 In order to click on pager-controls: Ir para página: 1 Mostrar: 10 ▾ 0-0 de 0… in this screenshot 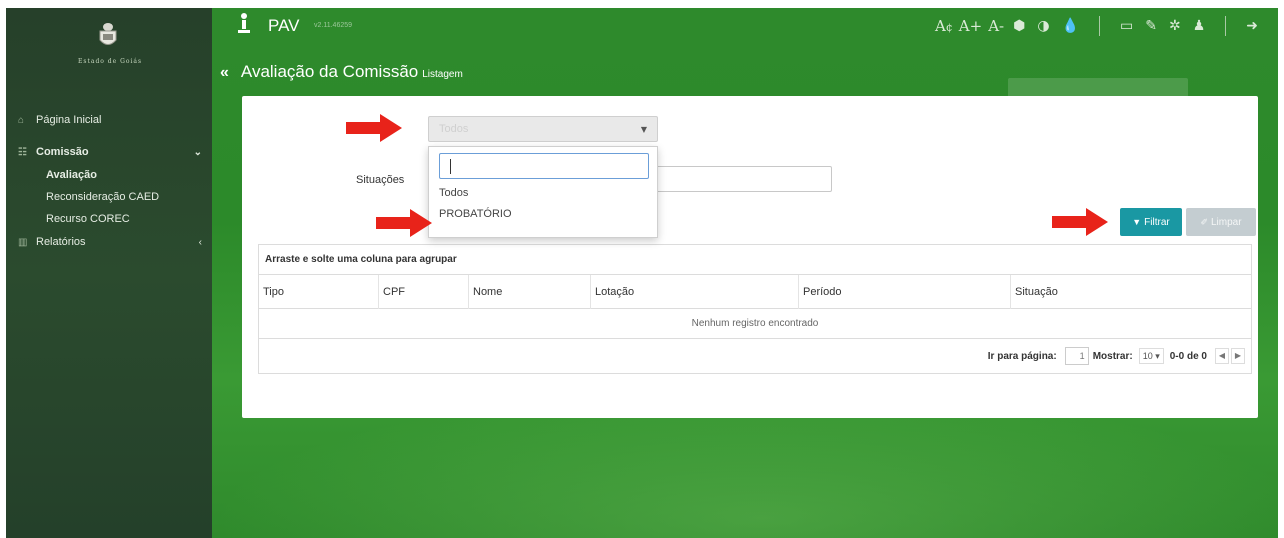, I will do `click(1116, 356)`.